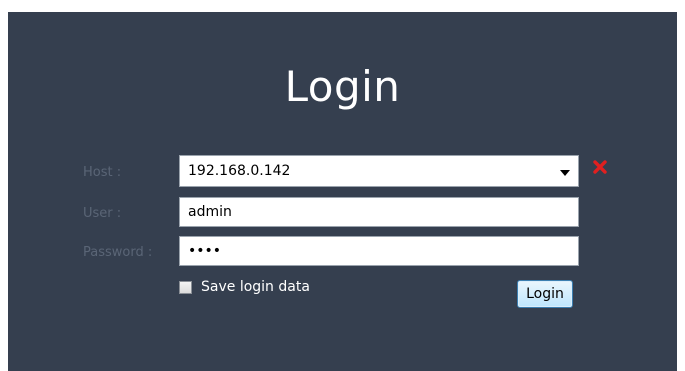 The width and height of the screenshot is (685, 371). What do you see at coordinates (102, 213) in the screenshot?
I see `user-label: User :` at bounding box center [102, 213].